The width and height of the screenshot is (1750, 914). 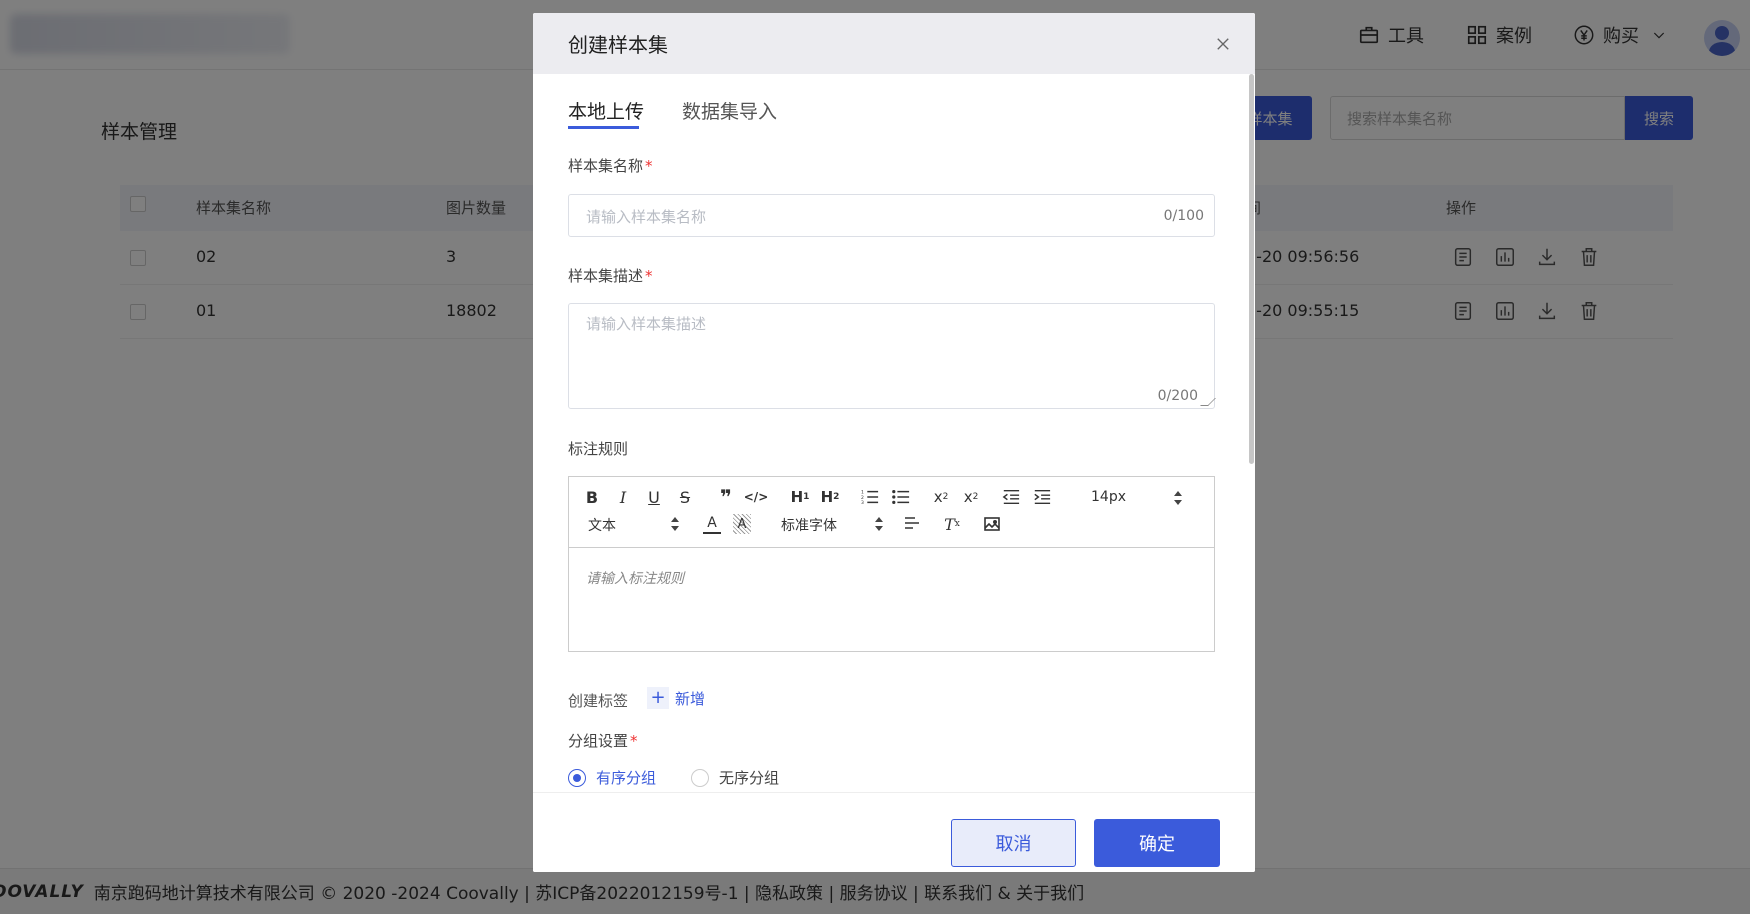 What do you see at coordinates (598, 741) in the screenshot?
I see `group-label-text: 分组设置` at bounding box center [598, 741].